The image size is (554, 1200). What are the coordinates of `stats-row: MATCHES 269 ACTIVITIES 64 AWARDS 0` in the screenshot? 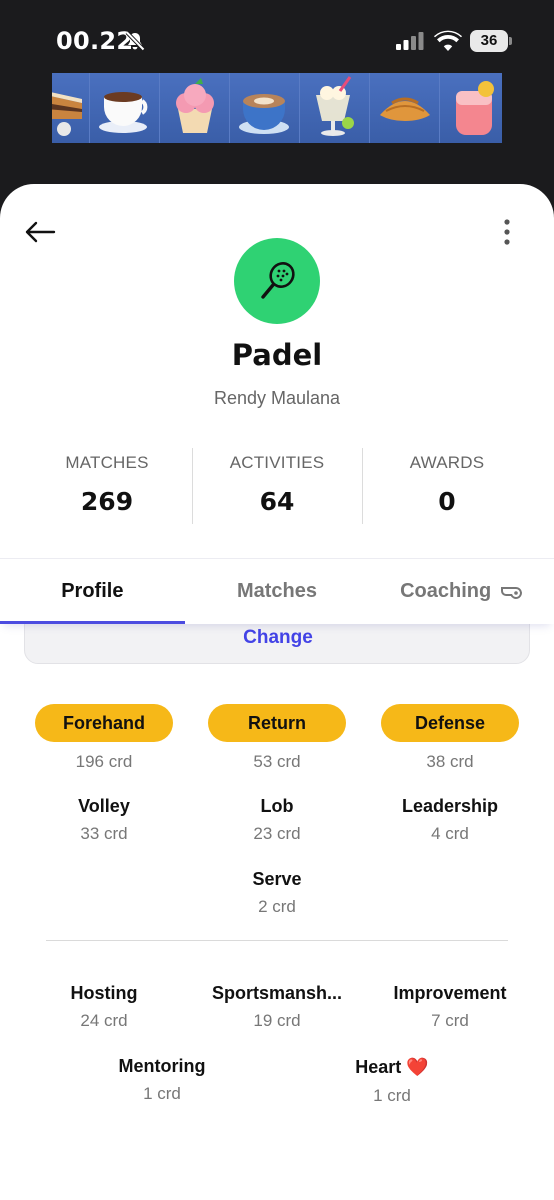 It's located at (277, 486).